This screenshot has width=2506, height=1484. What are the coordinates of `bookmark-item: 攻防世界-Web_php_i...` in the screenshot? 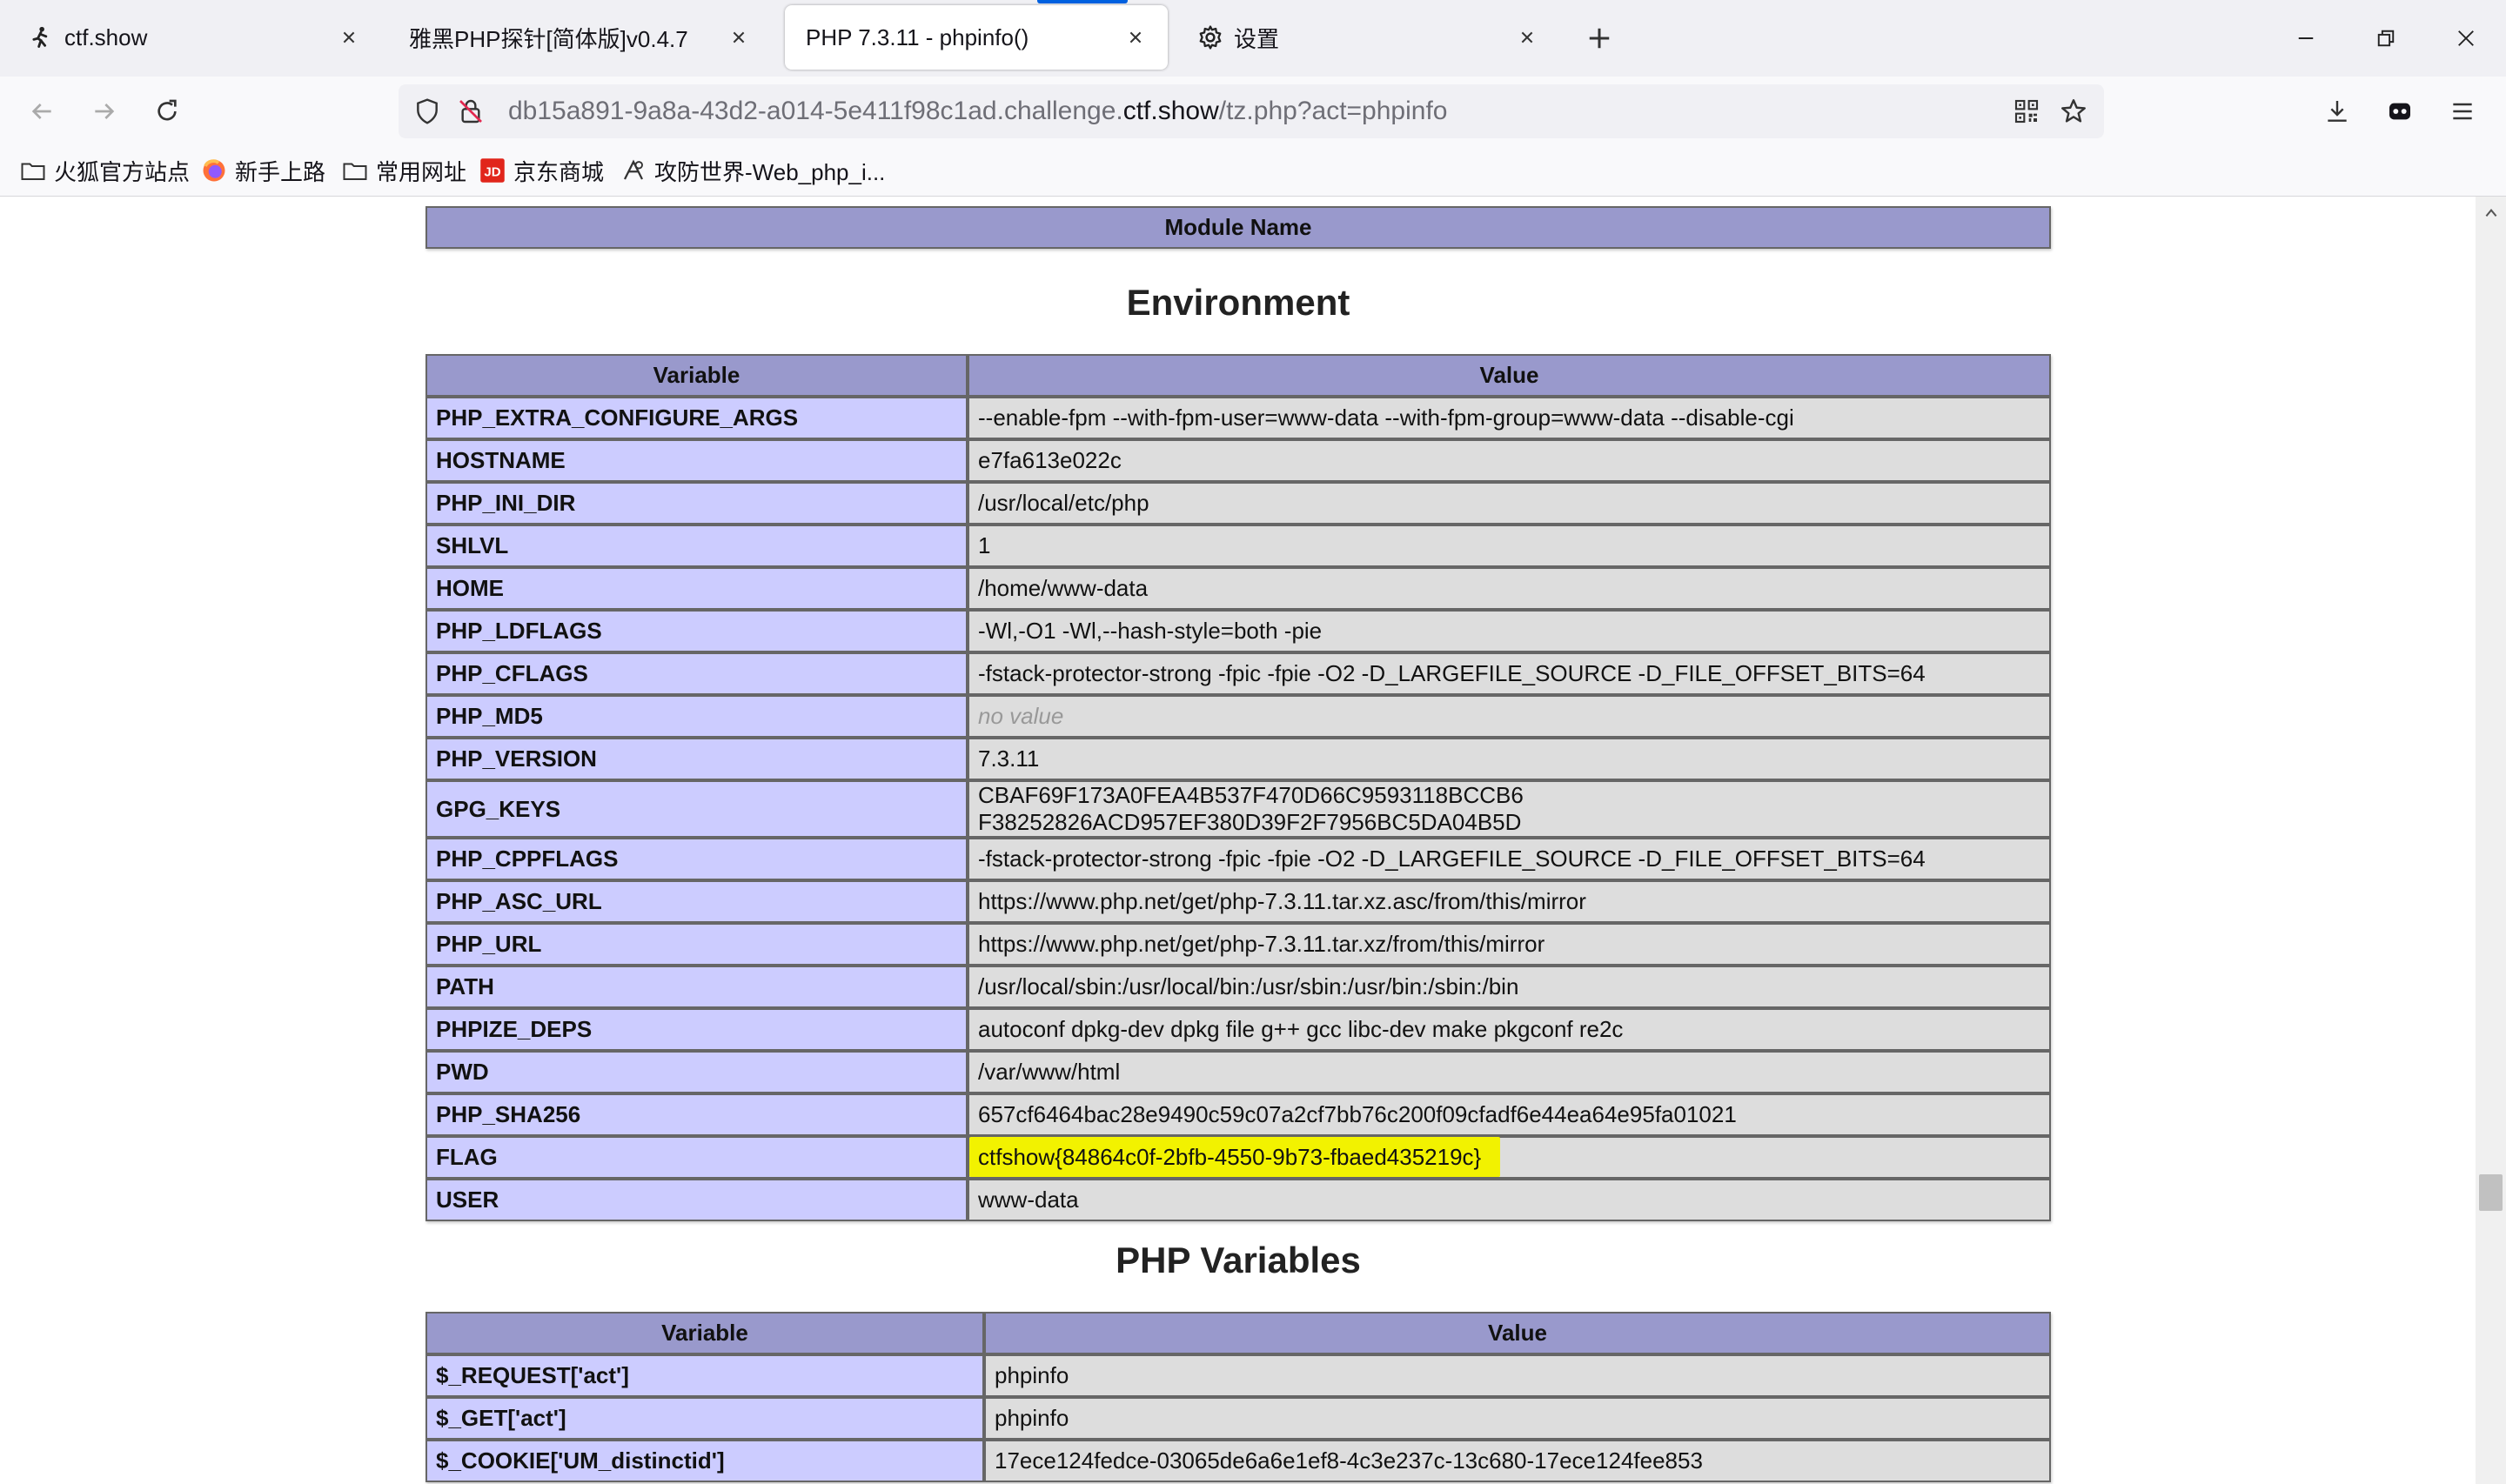 It's located at (752, 170).